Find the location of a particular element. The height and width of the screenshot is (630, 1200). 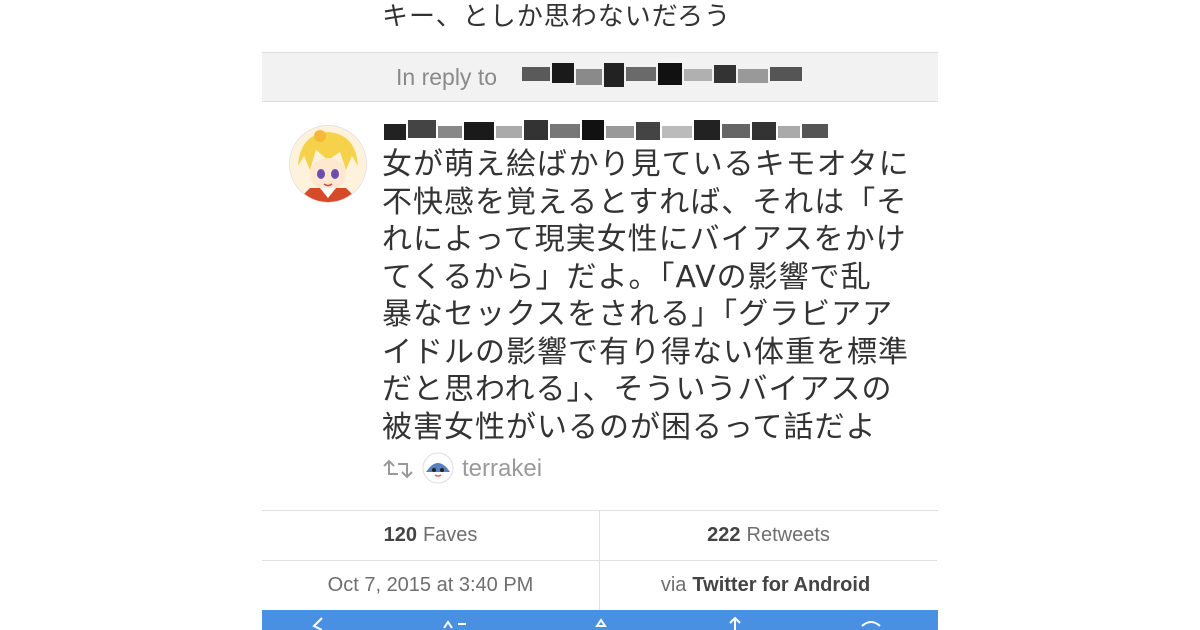

author-avatar is located at coordinates (328, 164).